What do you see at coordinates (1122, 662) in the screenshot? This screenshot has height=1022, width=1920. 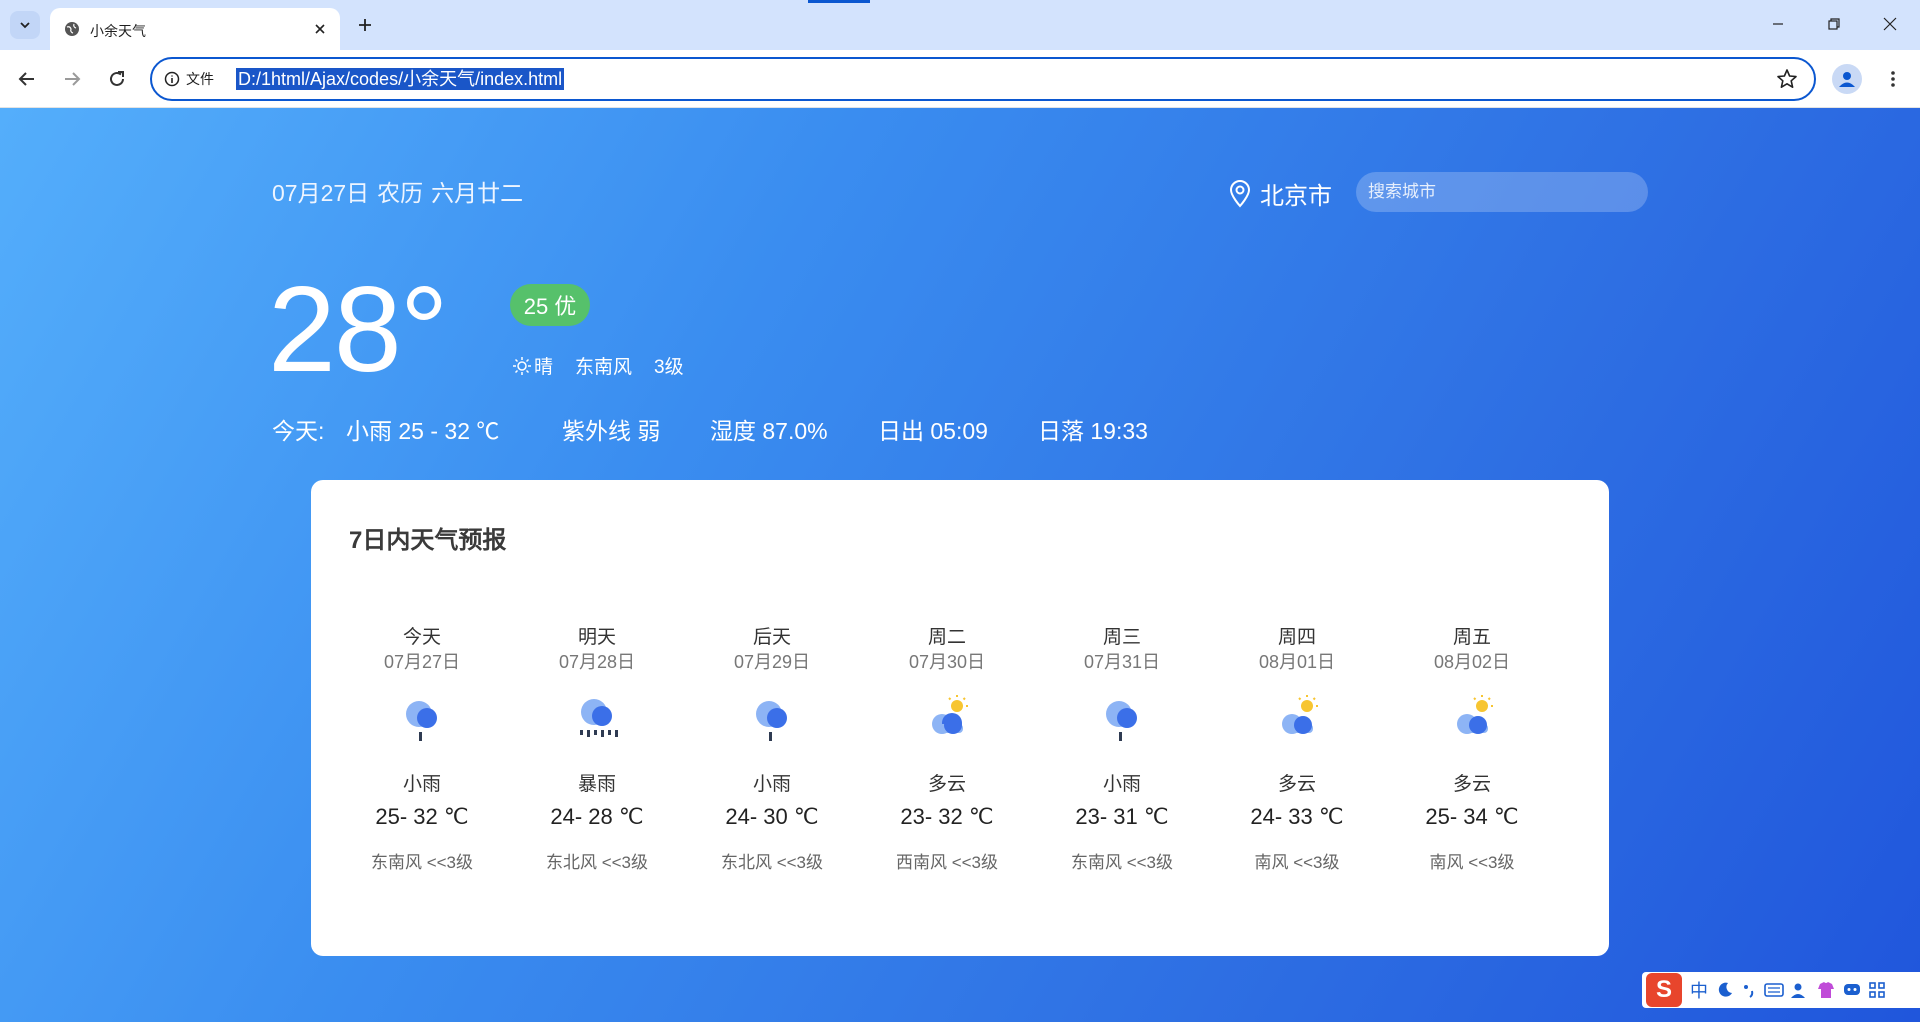 I see `day-date: 07月31日` at bounding box center [1122, 662].